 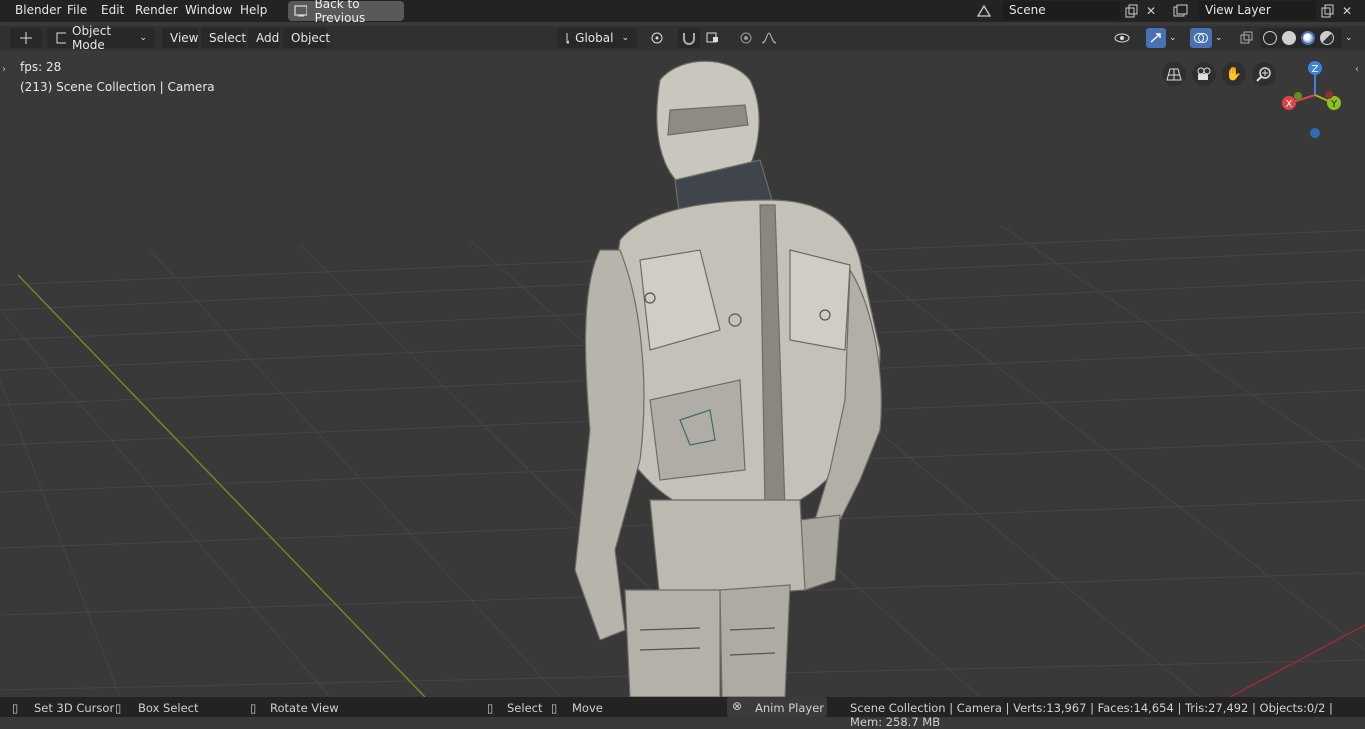 I want to click on solid-shading-icon, so click(x=1289, y=38).